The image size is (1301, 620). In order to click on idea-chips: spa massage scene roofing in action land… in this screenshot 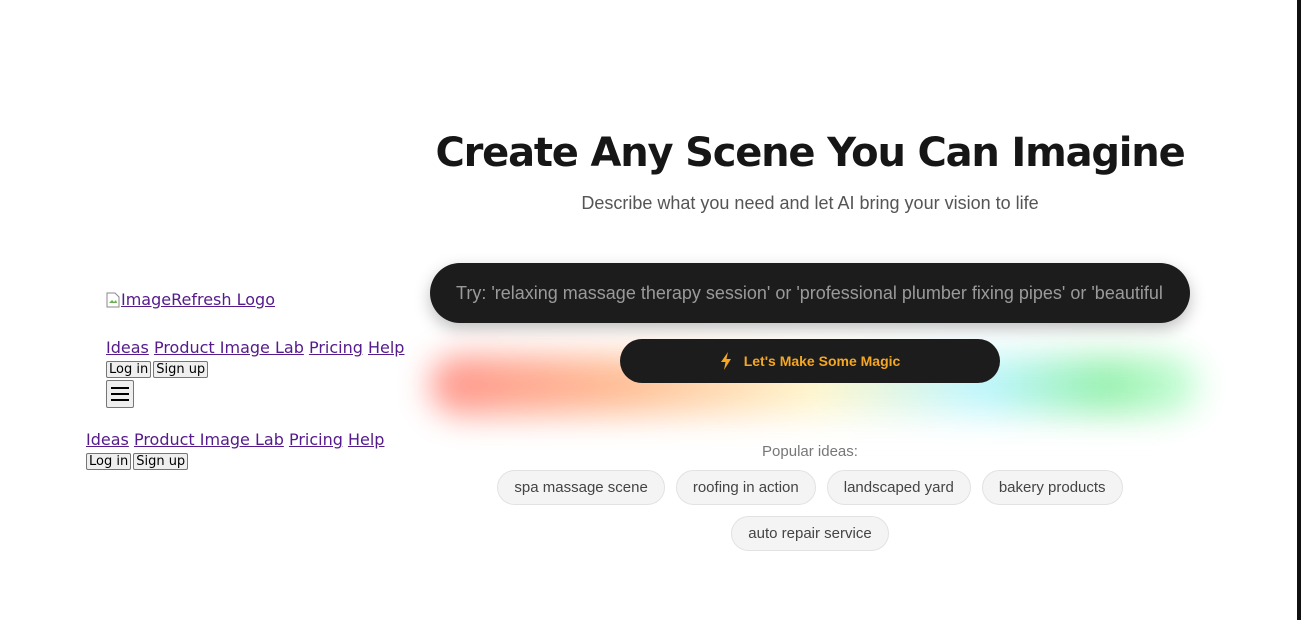, I will do `click(810, 510)`.